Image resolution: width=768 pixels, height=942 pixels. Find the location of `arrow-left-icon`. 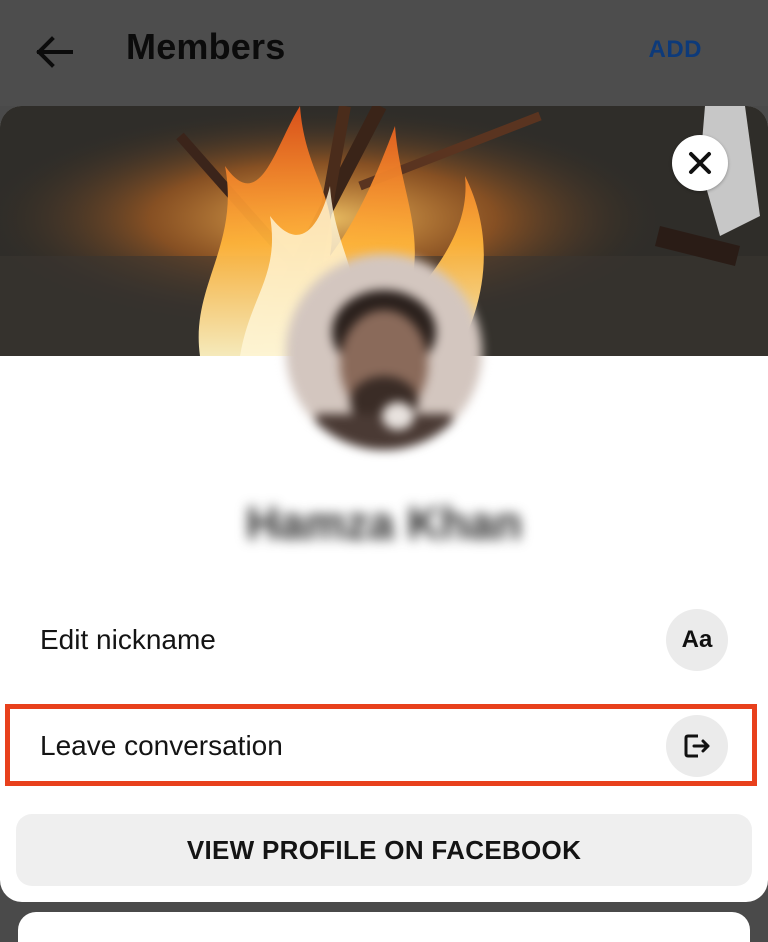

arrow-left-icon is located at coordinates (54, 52).